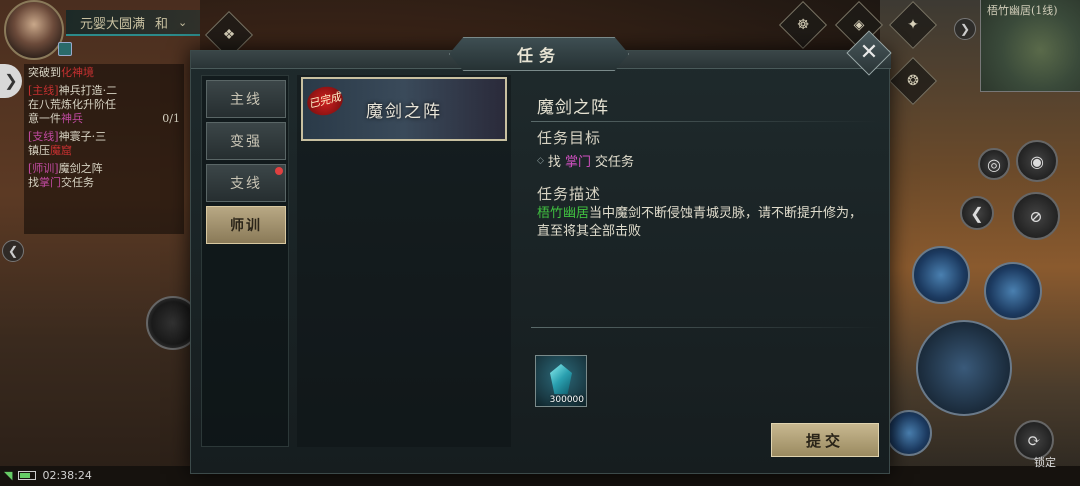 This screenshot has width=1080, height=486. I want to click on target-icon: ◎, so click(994, 164).